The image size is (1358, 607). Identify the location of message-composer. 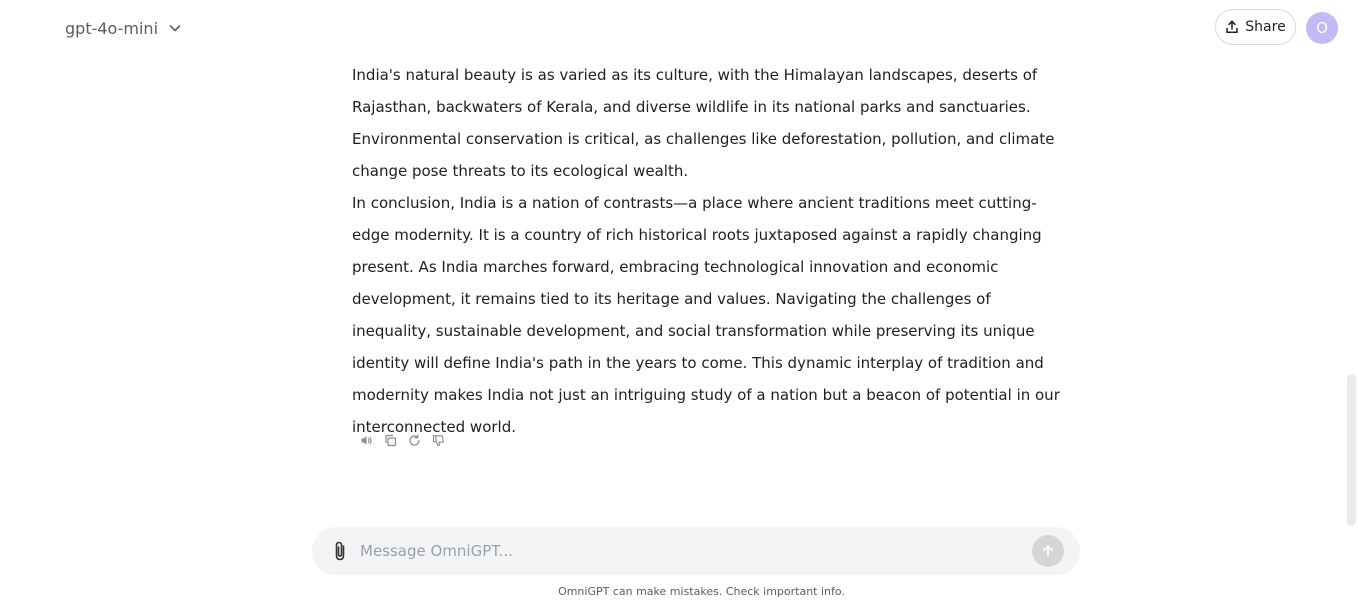
(696, 551).